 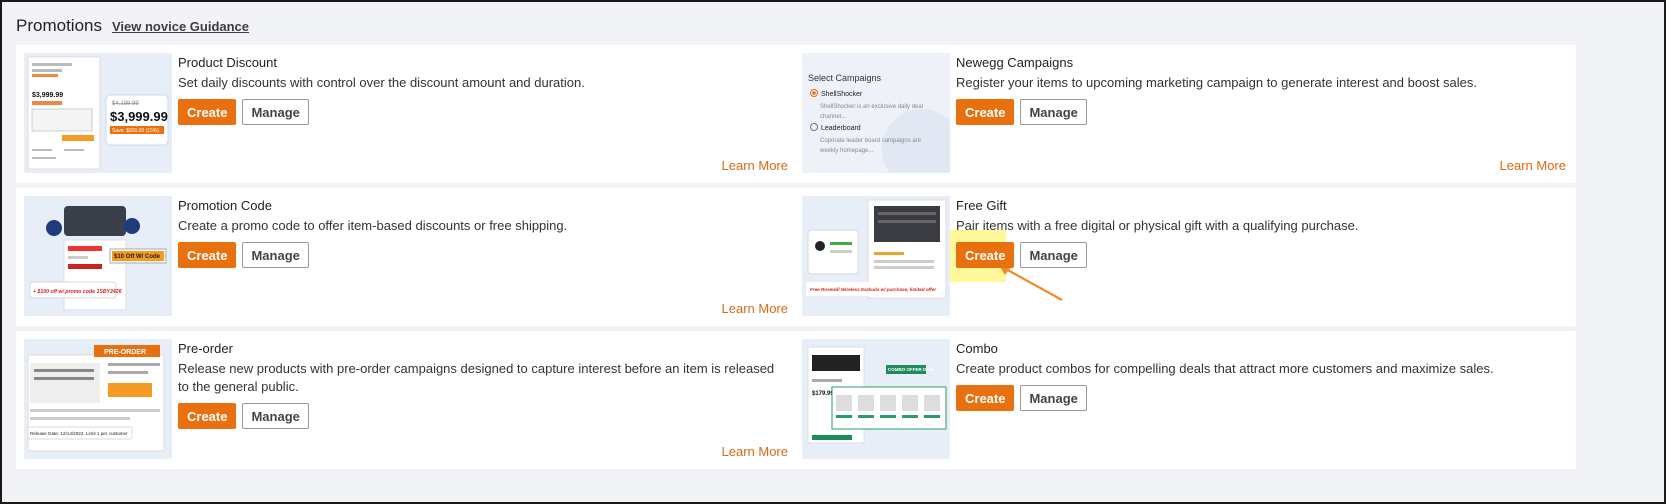 What do you see at coordinates (911, 369) in the screenshot?
I see `combo-offer-tag: COMBO OFFER DEAL` at bounding box center [911, 369].